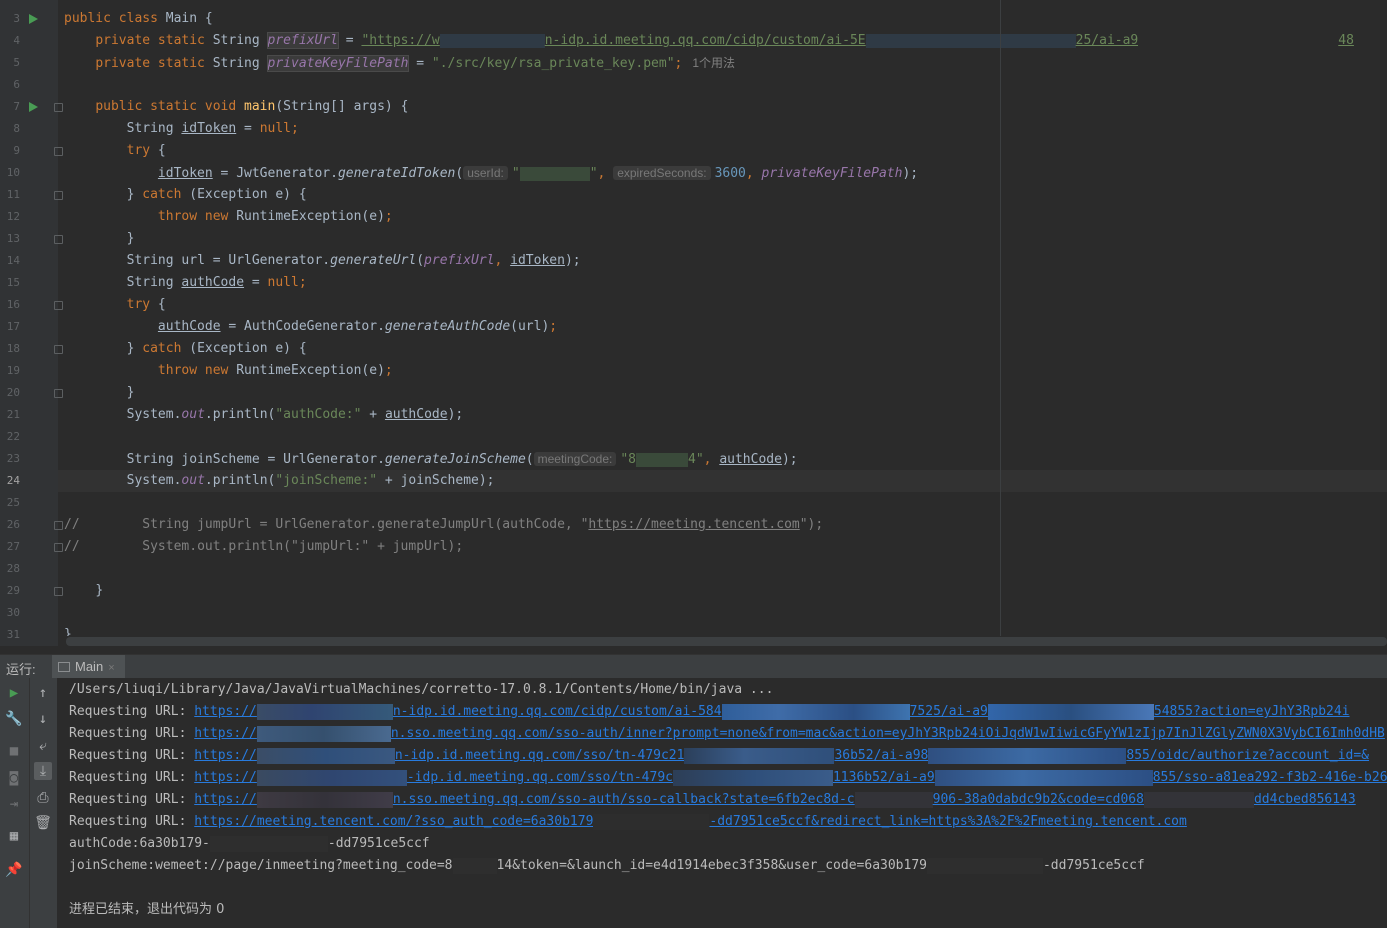 This screenshot has height=928, width=1387. I want to click on gutter-line-4: 4, so click(29, 41).